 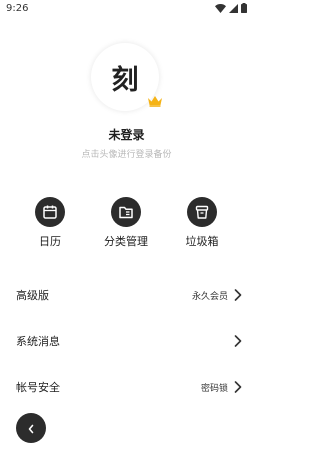 I want to click on avatar-container: 刻, so click(x=126, y=77).